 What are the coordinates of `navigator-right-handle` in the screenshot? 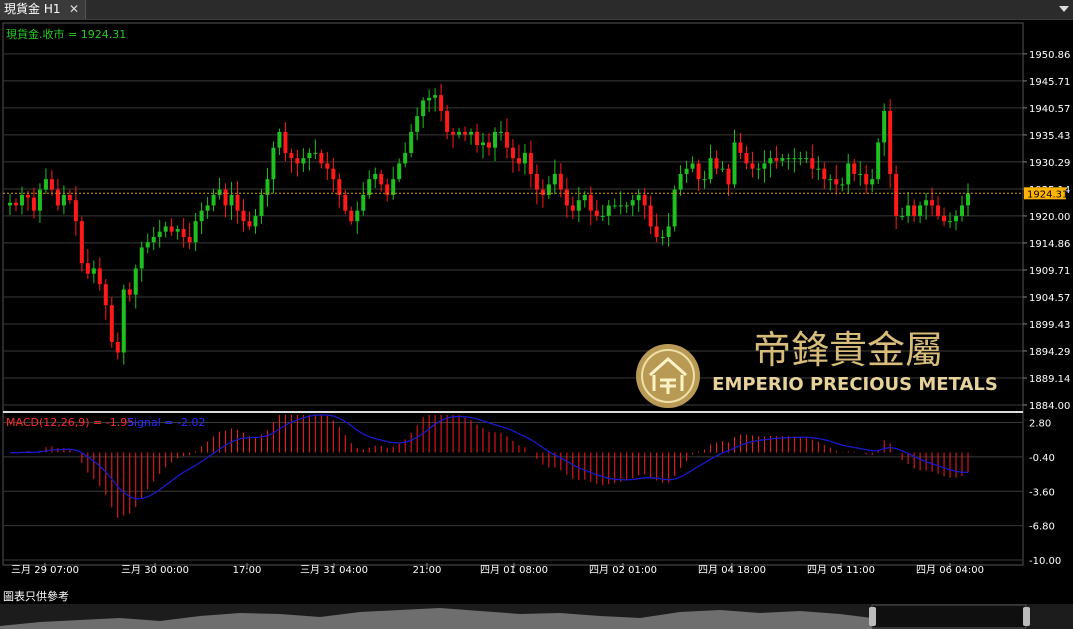 It's located at (1026, 616).